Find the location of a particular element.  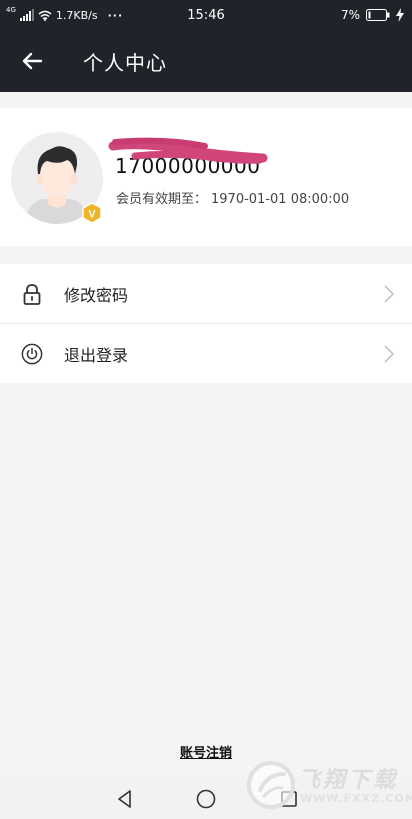

settings-menu: 修改密码 退出登录 is located at coordinates (206, 323).